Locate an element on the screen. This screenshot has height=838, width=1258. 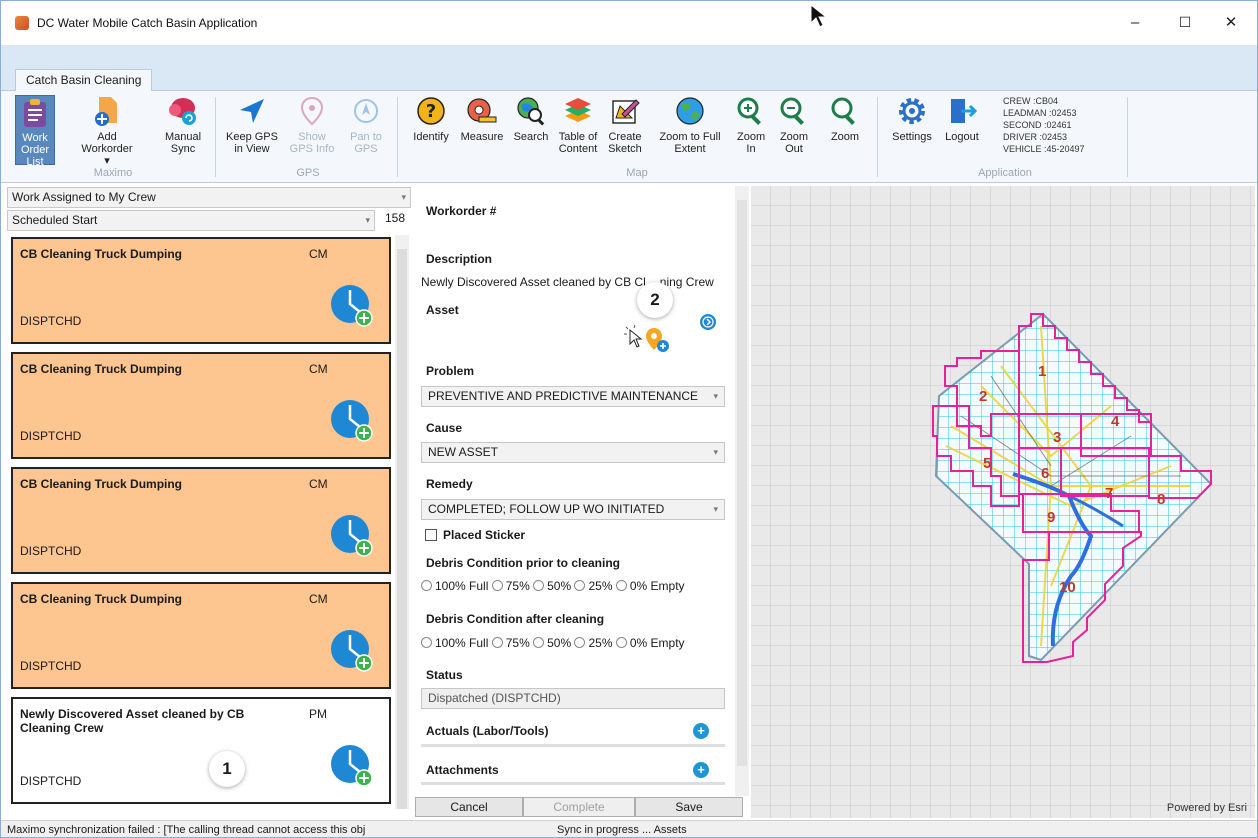
workorder-count: 158 is located at coordinates (395, 218).